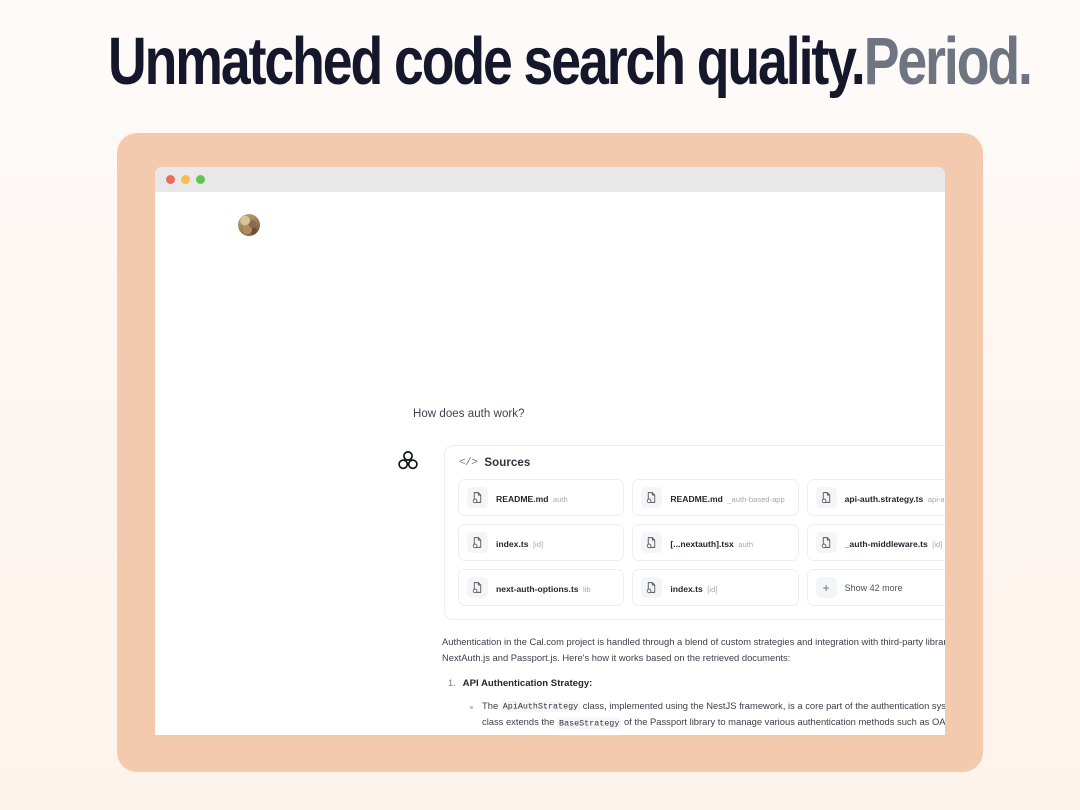 The height and width of the screenshot is (810, 1080). I want to click on code-brackets-icon: </>, so click(468, 462).